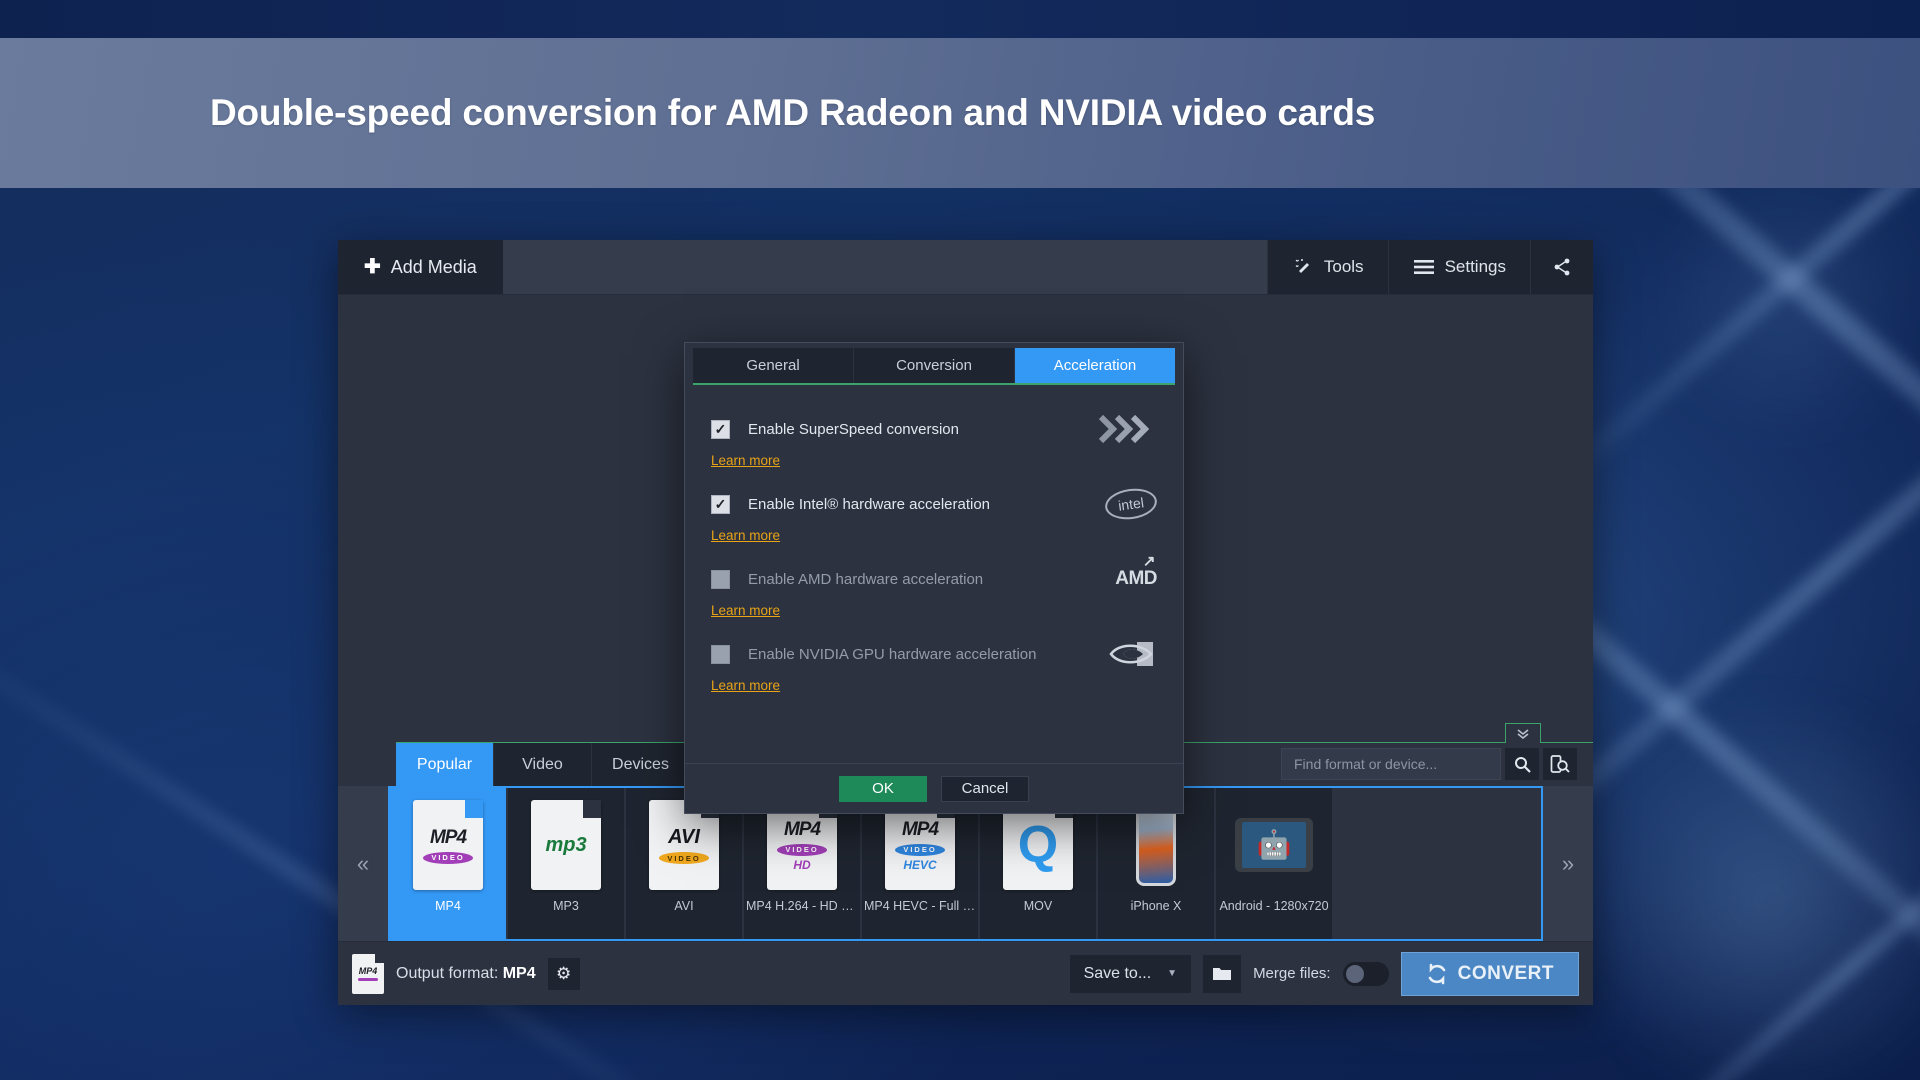  Describe the element at coordinates (985, 788) in the screenshot. I see `cancel-button: Cancel` at that location.